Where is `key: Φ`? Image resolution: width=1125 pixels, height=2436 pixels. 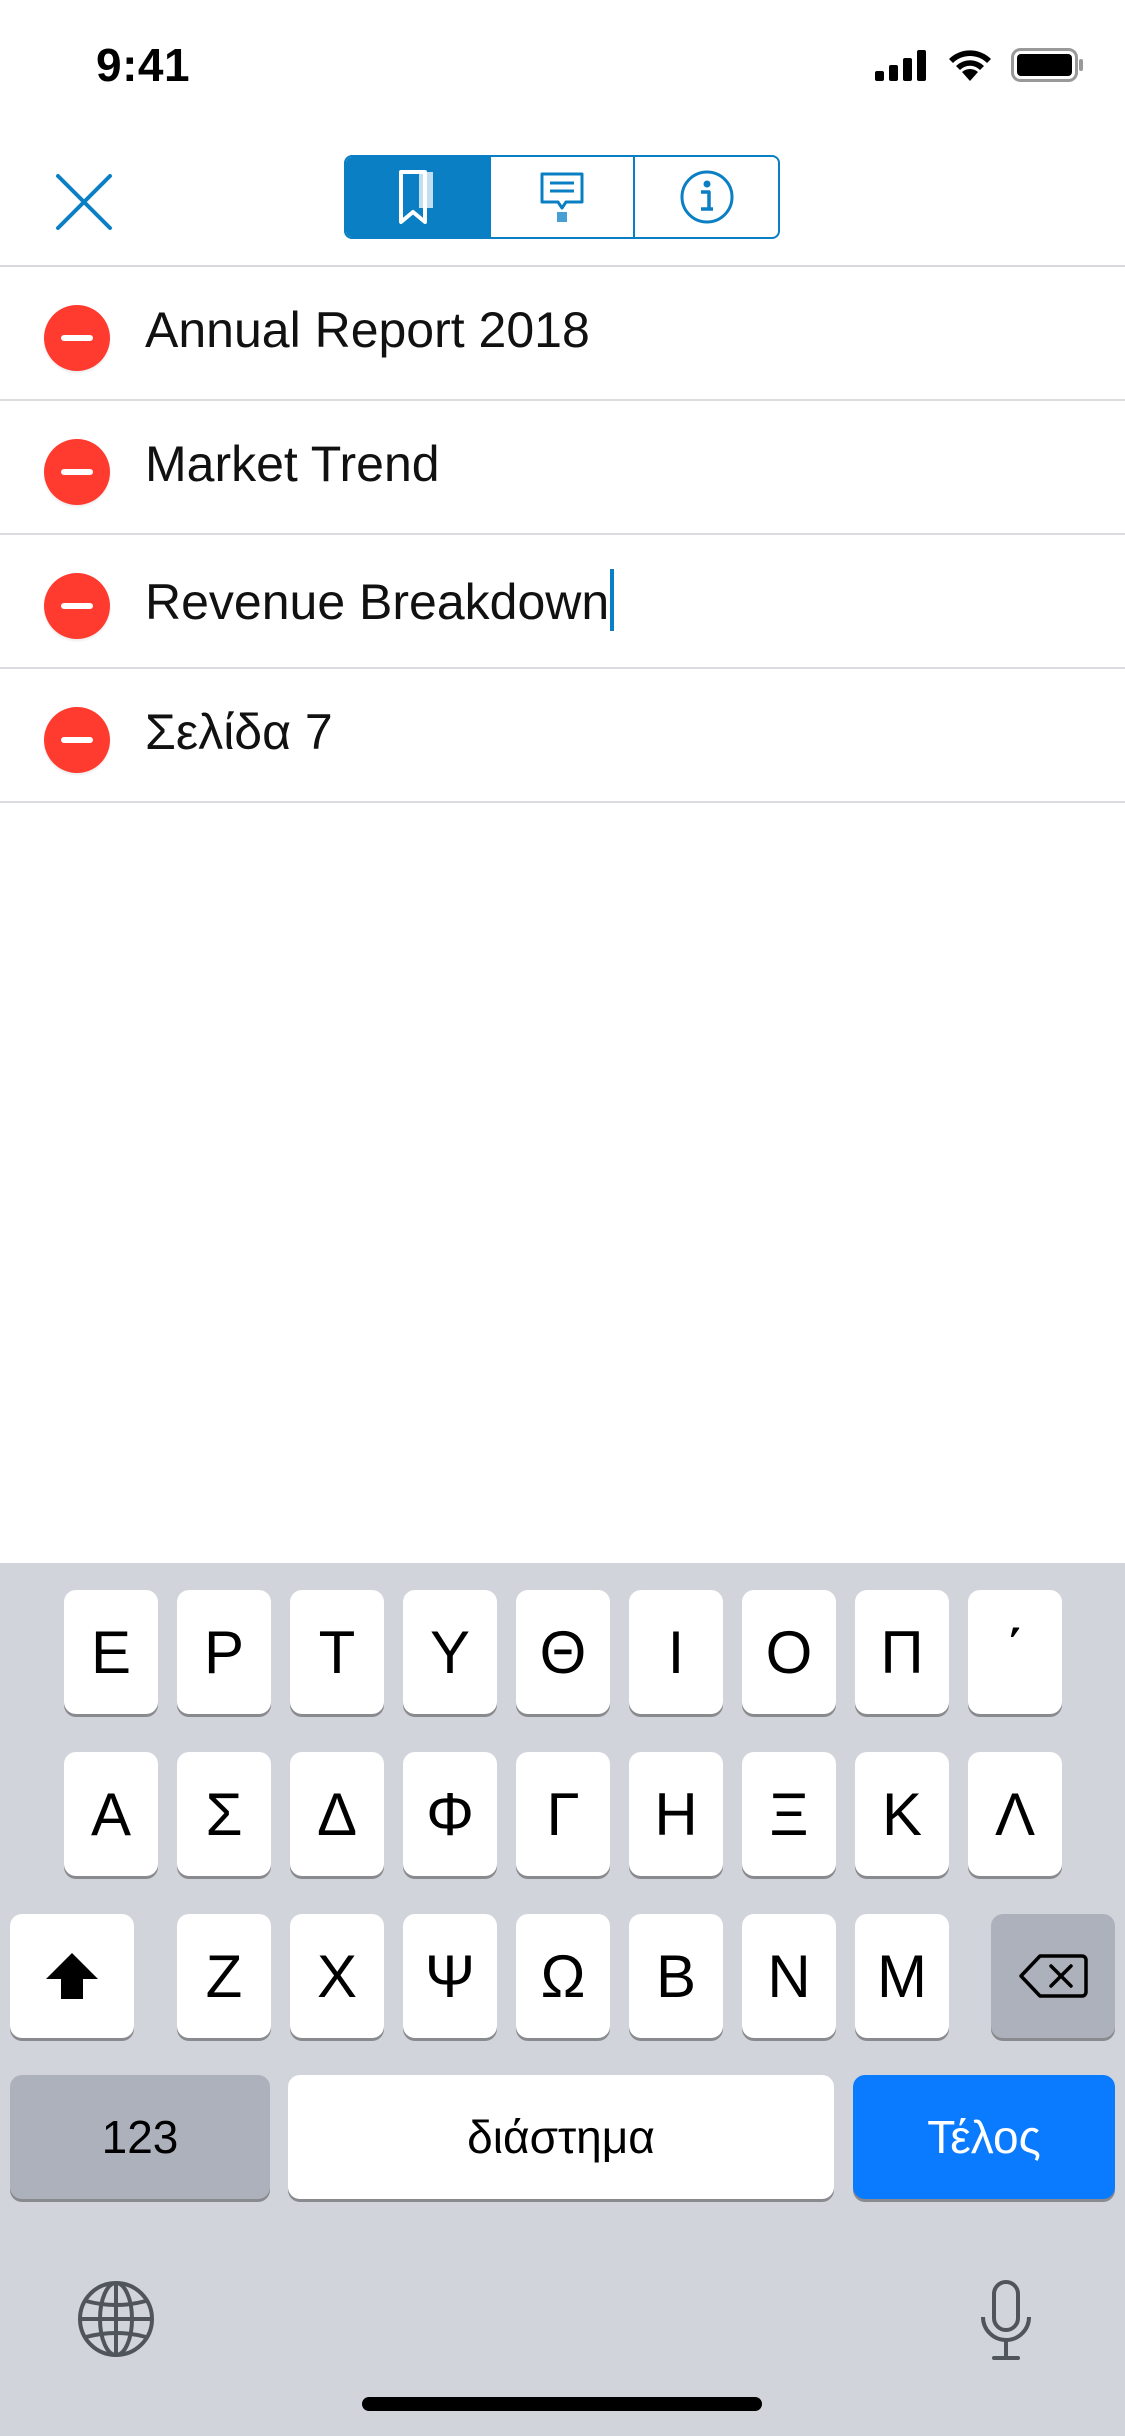
key: Φ is located at coordinates (450, 1814).